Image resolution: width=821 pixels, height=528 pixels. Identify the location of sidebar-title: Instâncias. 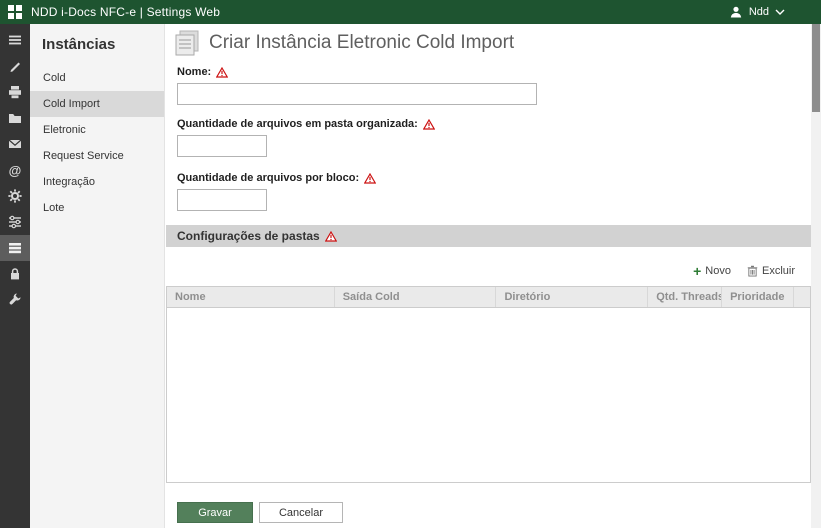
(79, 44).